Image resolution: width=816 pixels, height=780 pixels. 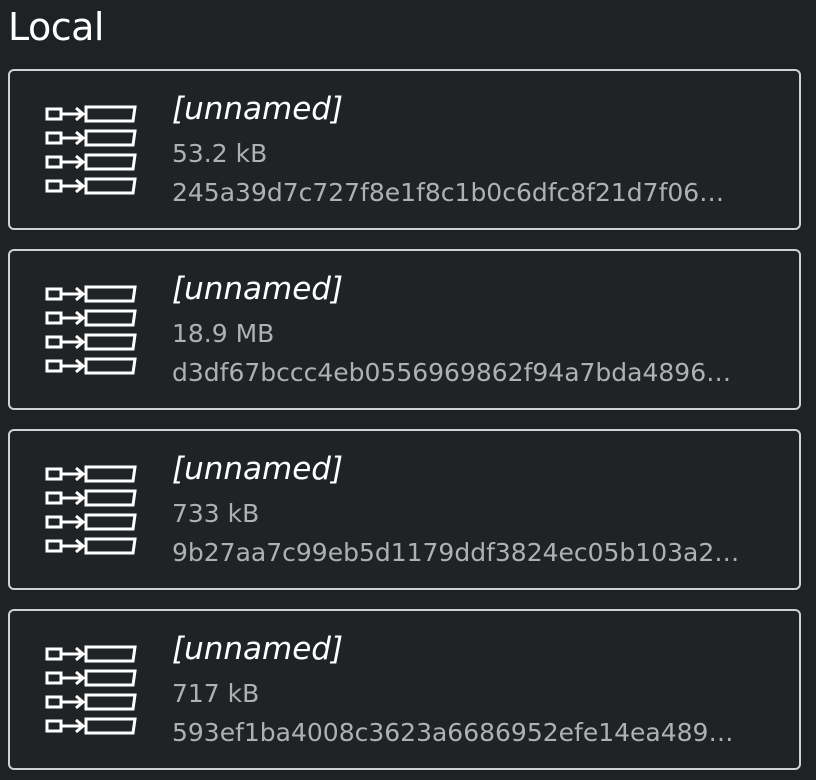 What do you see at coordinates (223, 333) in the screenshot?
I see `item-size: 18.9 MB` at bounding box center [223, 333].